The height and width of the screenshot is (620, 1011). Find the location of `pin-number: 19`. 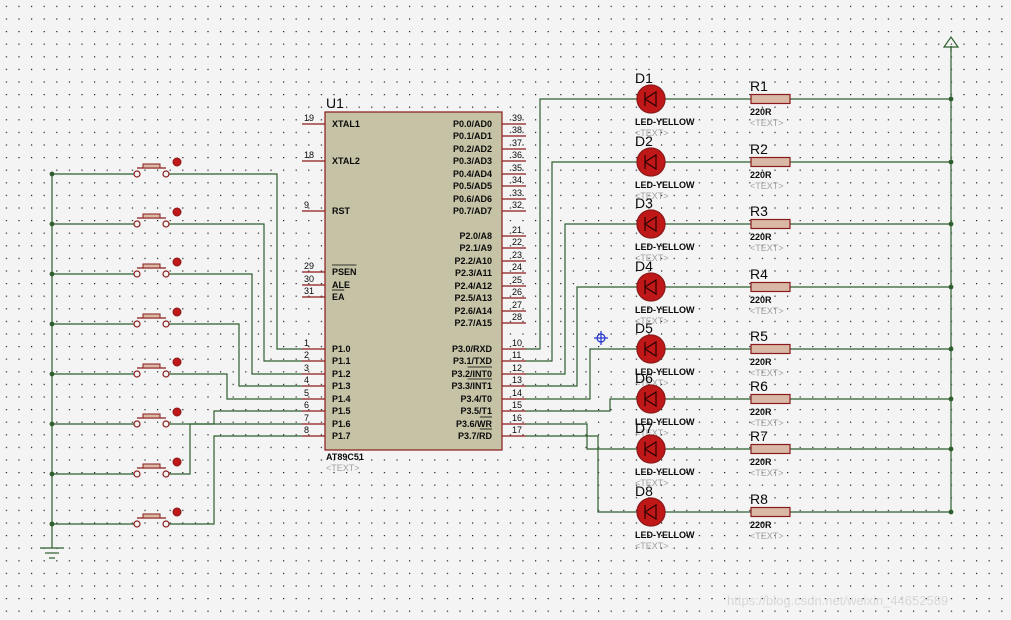

pin-number: 19 is located at coordinates (309, 118).